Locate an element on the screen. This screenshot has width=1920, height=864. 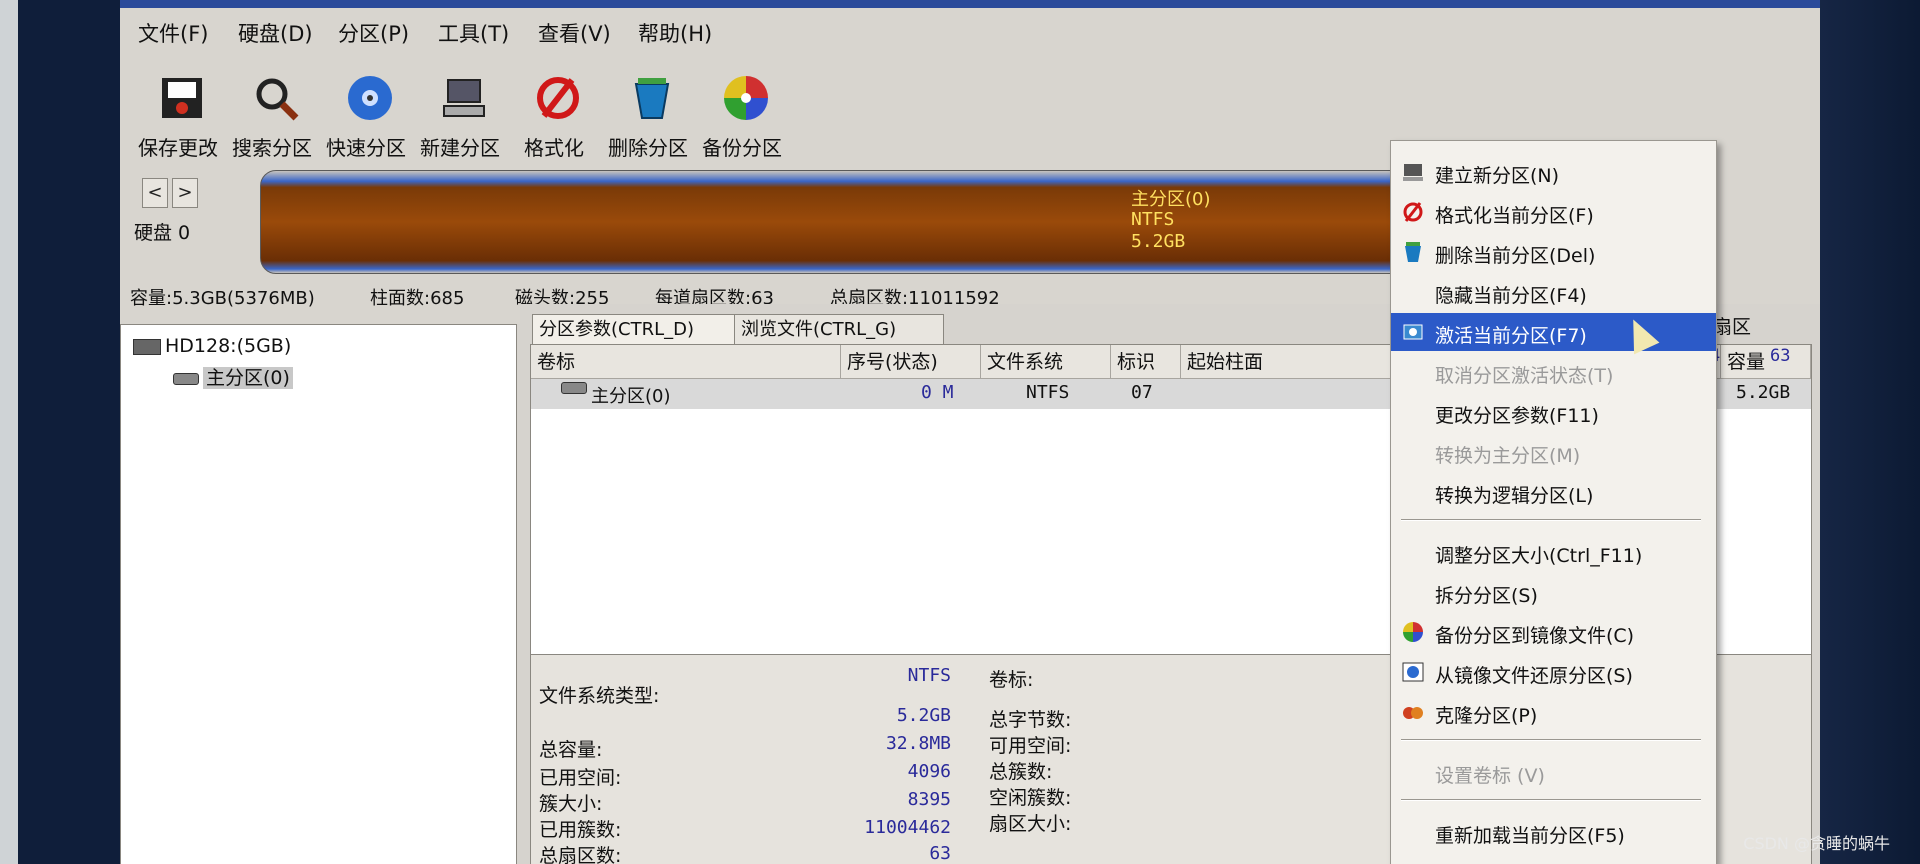
search-icon is located at coordinates (277, 99).